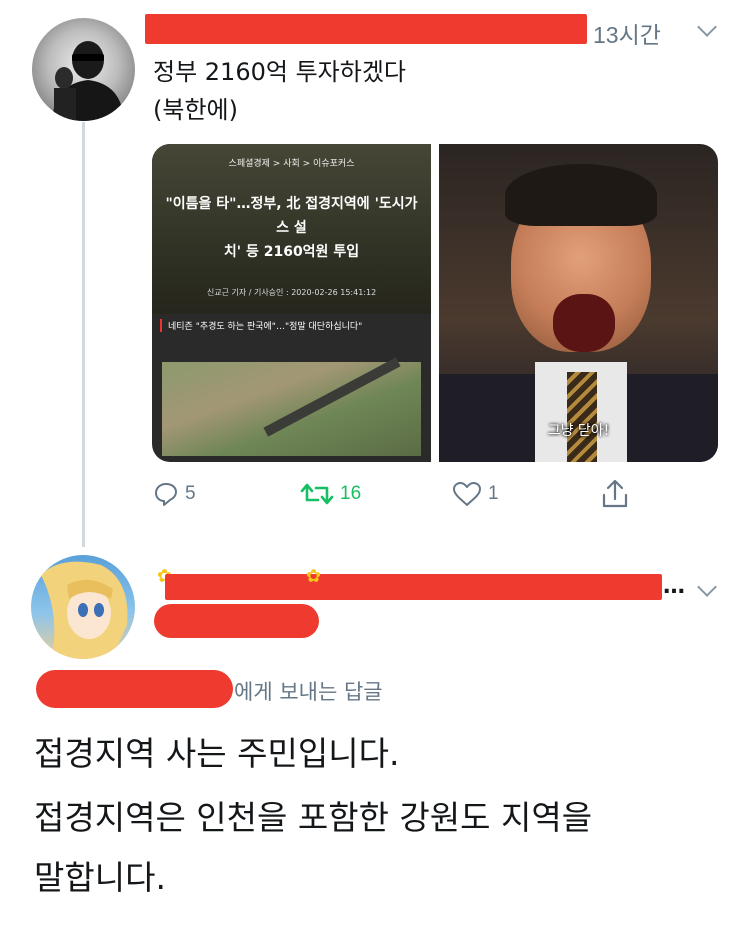 The height and width of the screenshot is (948, 750). Describe the element at coordinates (190, 493) in the screenshot. I see `reply-count: 5` at that location.